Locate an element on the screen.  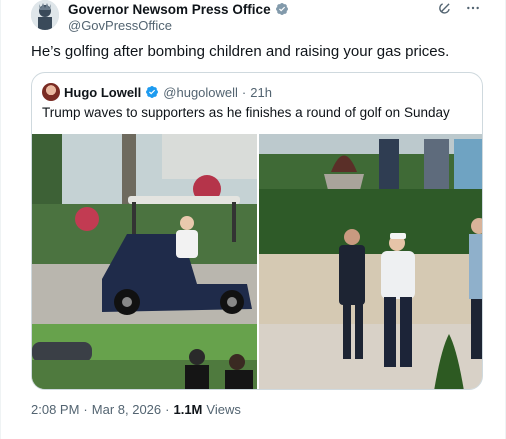
quote-author-avatar is located at coordinates (51, 92).